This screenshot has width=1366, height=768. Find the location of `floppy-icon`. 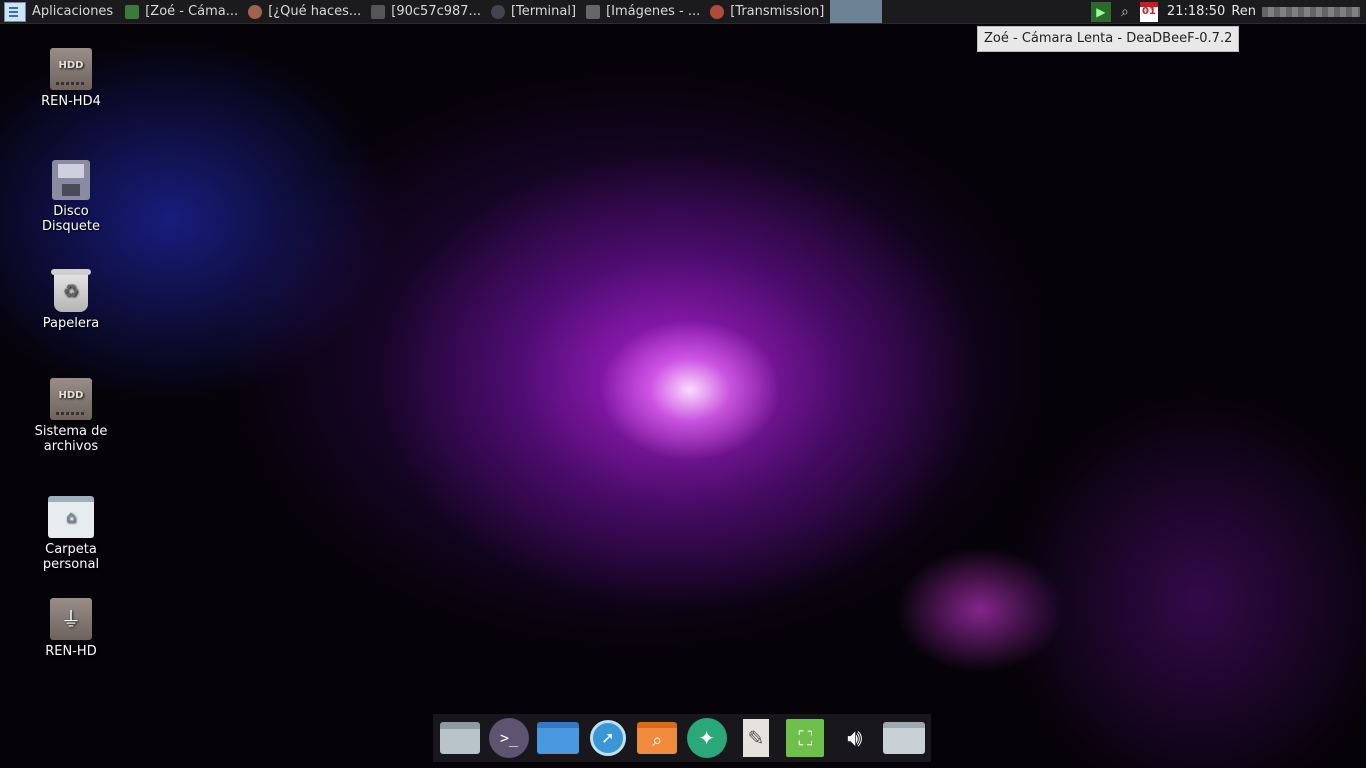

floppy-icon is located at coordinates (71, 180).